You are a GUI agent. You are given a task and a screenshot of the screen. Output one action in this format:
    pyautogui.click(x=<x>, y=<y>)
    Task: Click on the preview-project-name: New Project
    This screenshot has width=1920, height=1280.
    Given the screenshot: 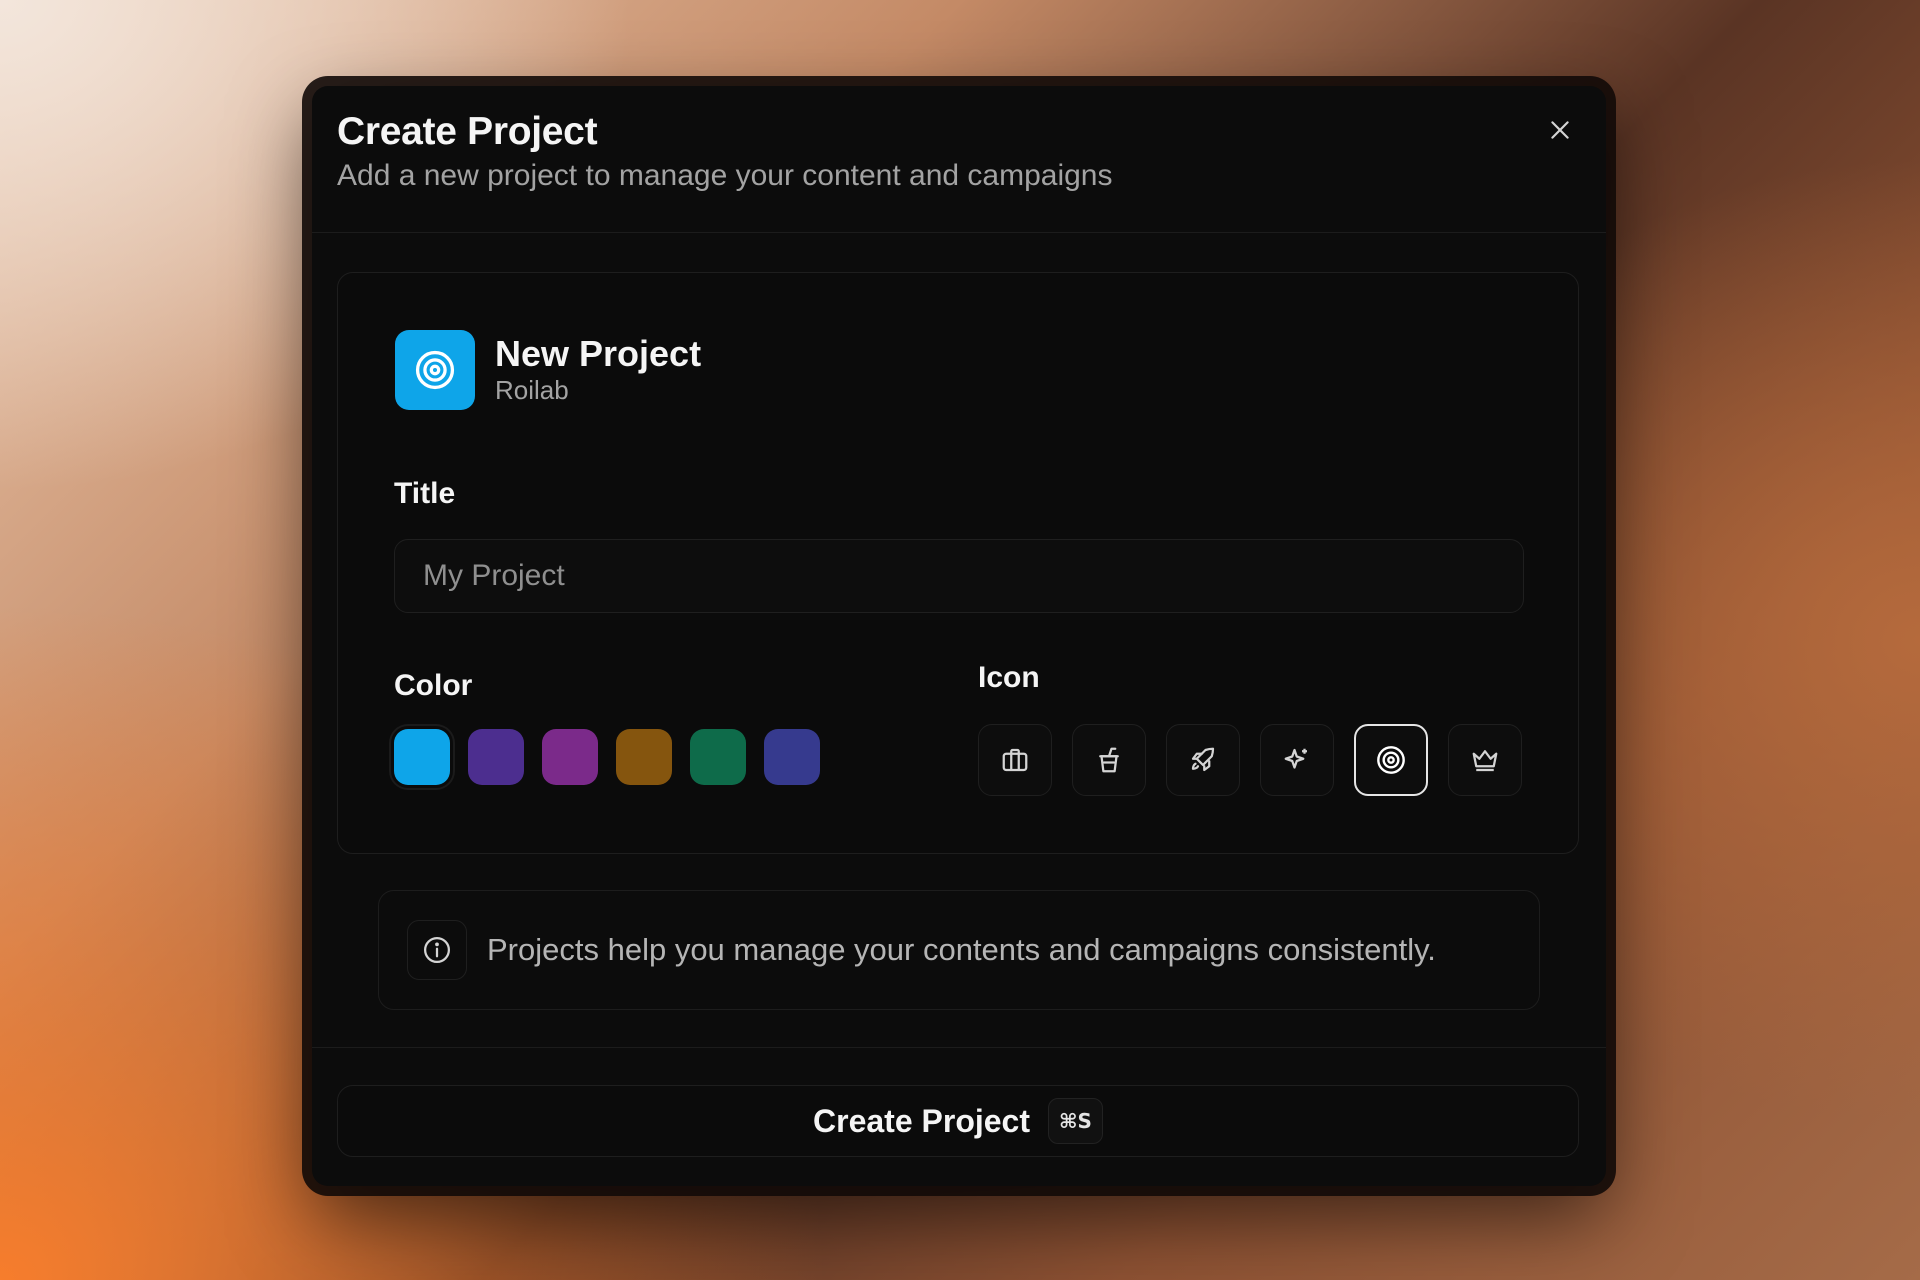 What is the action you would take?
    pyautogui.click(x=598, y=353)
    